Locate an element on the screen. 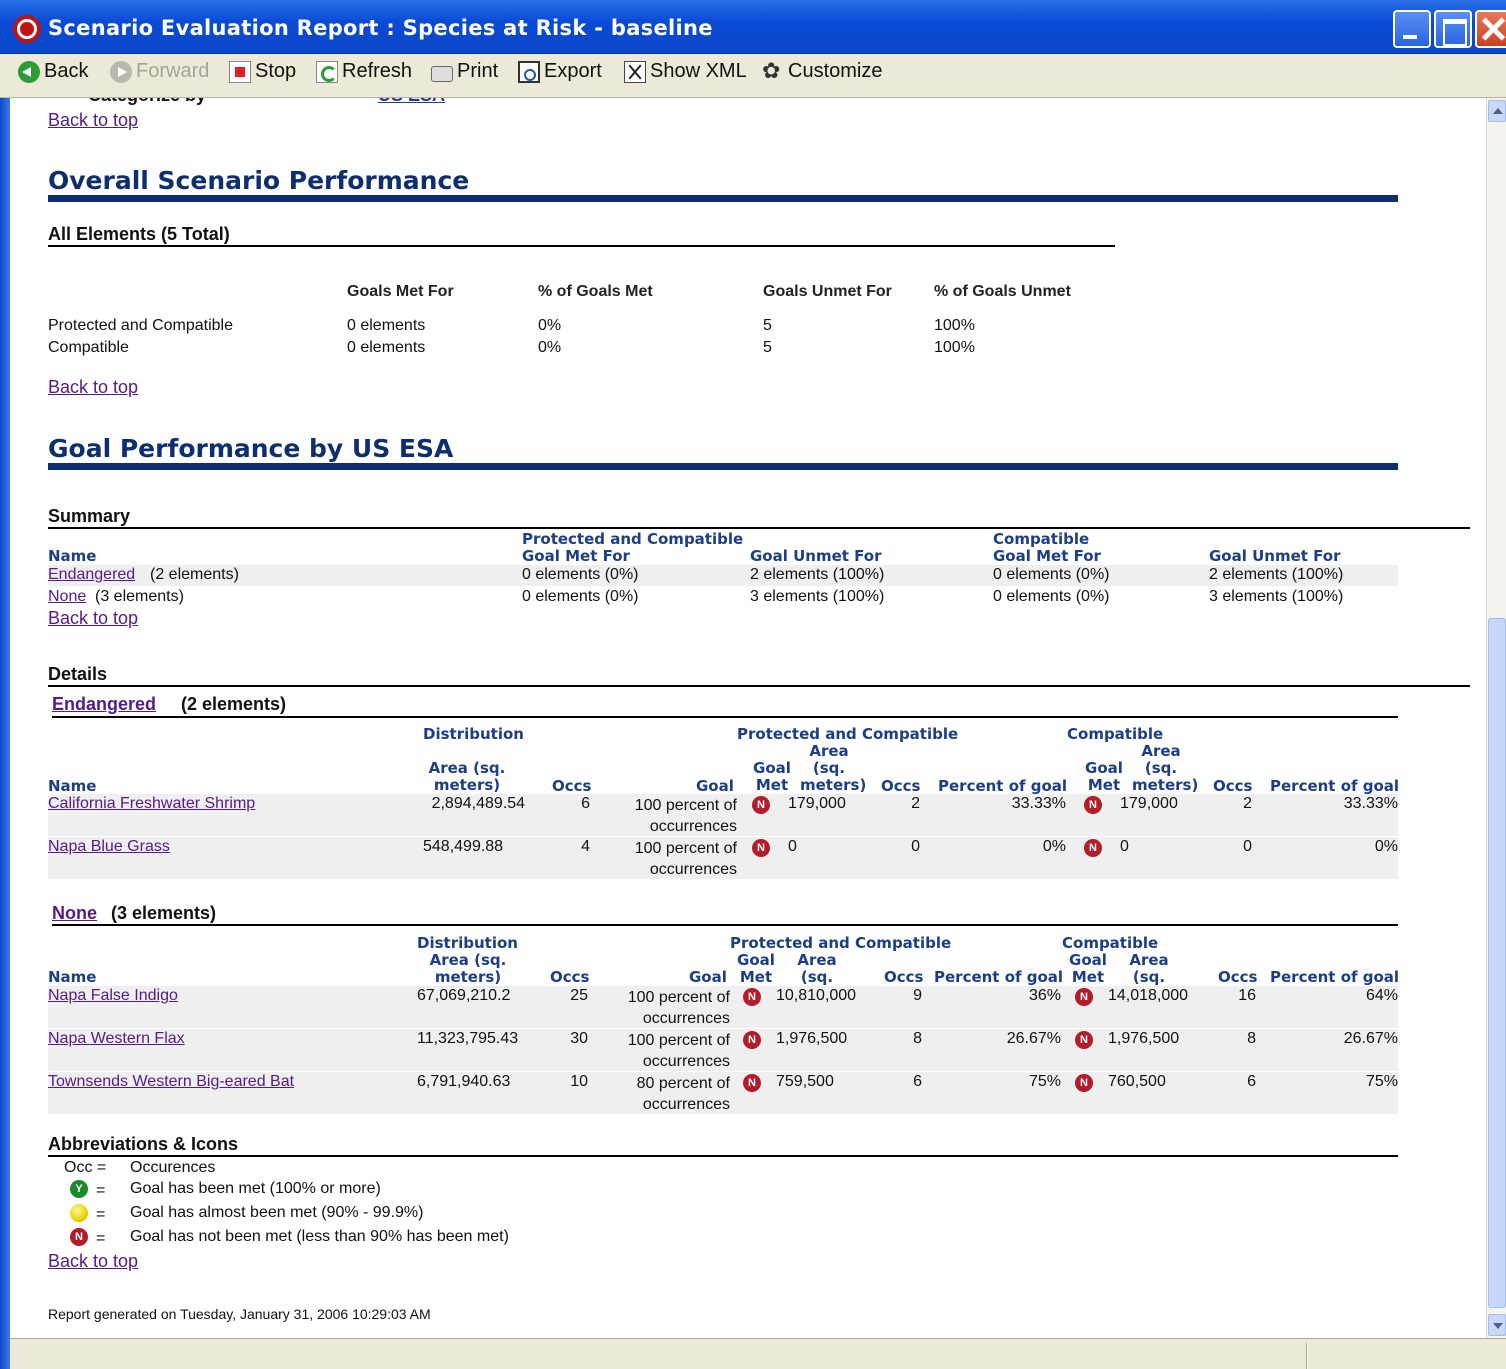 This screenshot has width=1506, height=1369. group-name-link: None is located at coordinates (74, 913).